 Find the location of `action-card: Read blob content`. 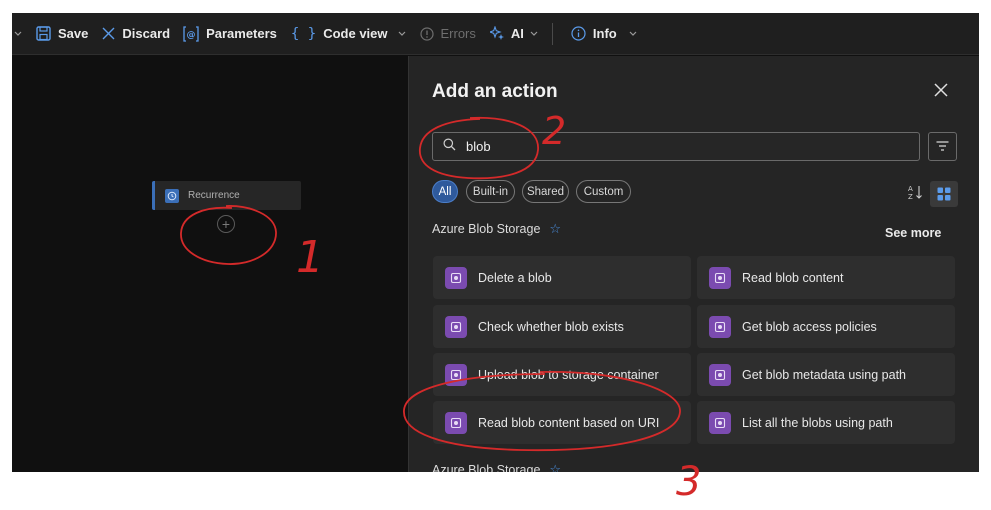

action-card: Read blob content is located at coordinates (826, 277).